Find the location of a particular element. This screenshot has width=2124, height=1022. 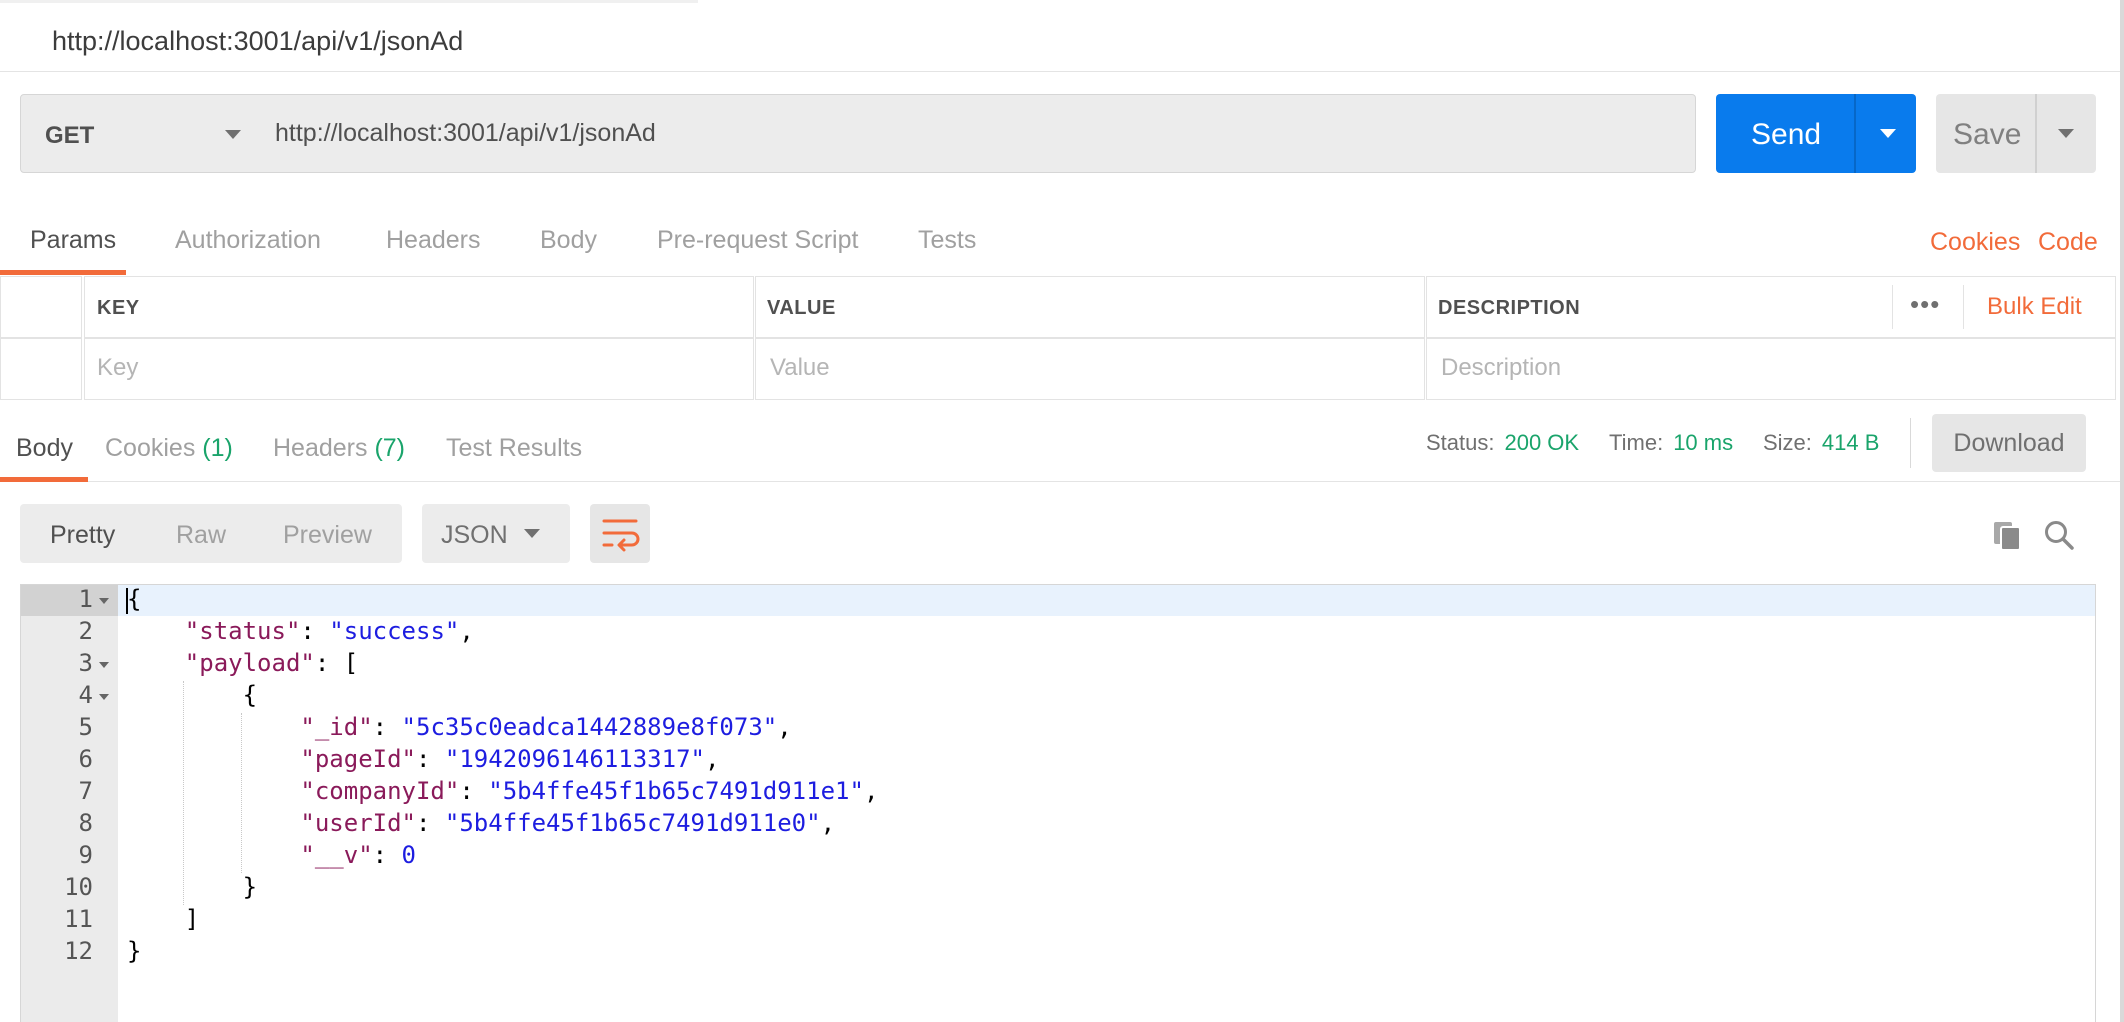

value-header-label: VALUE is located at coordinates (801, 308).